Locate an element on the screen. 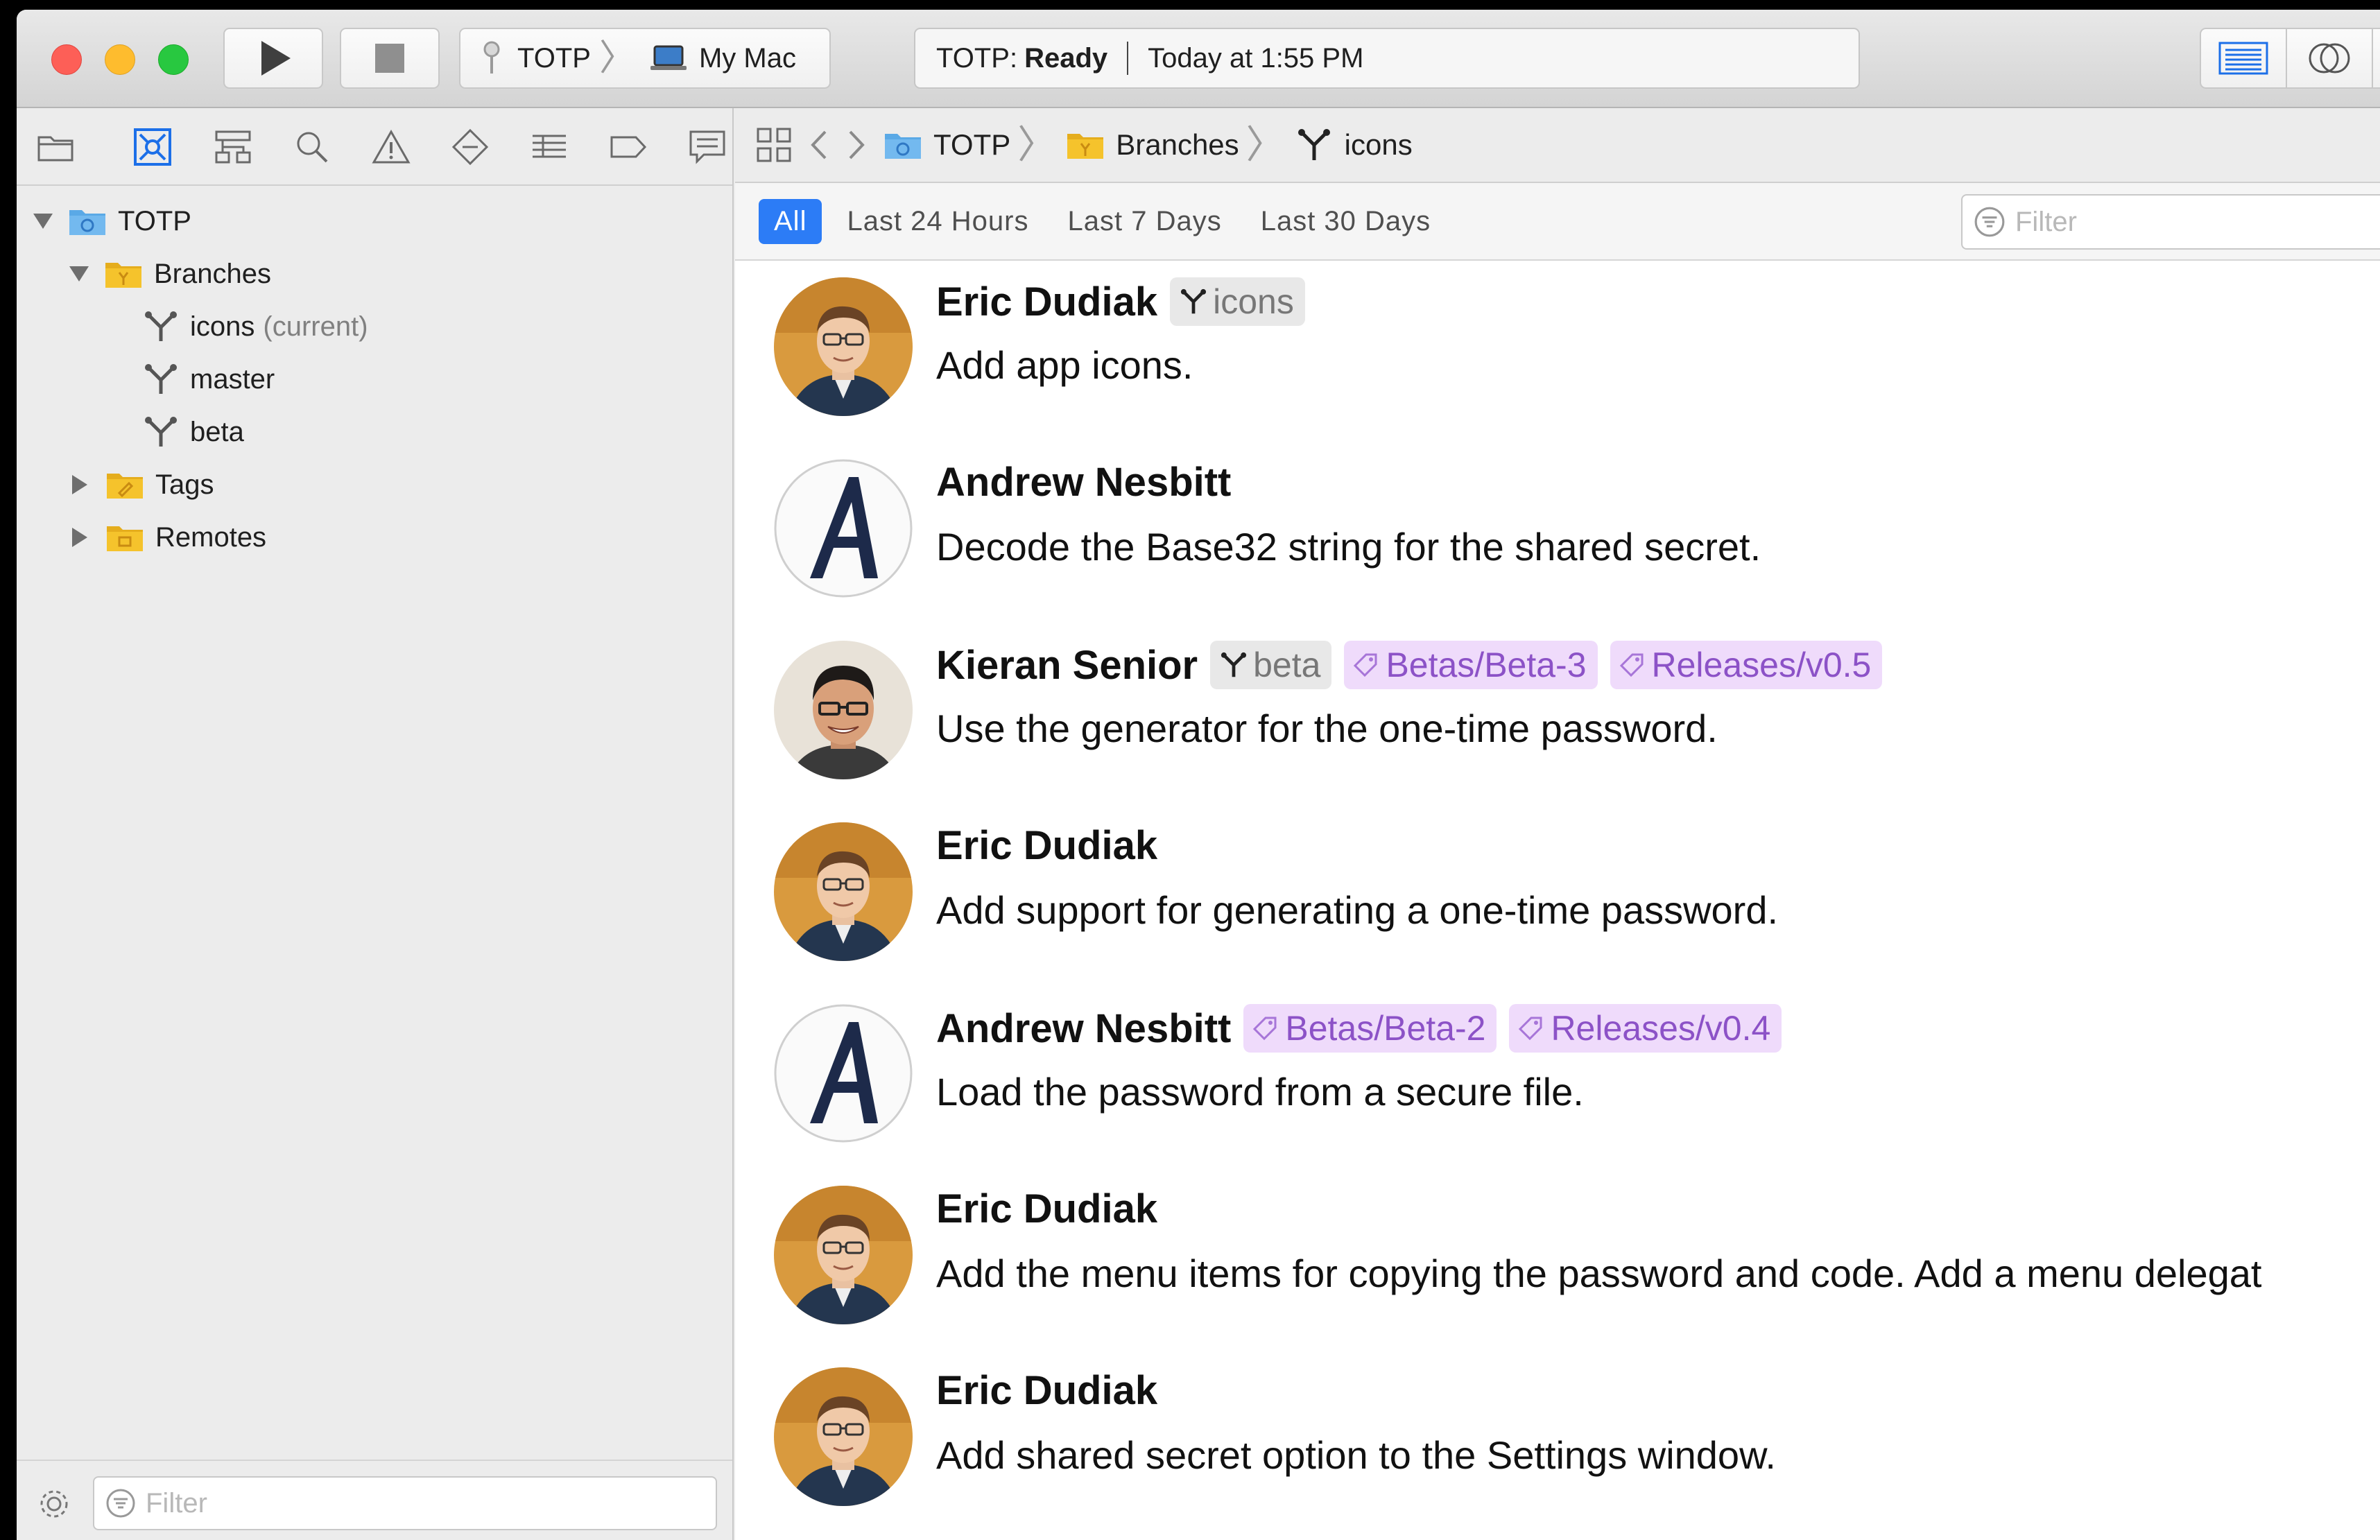  assistant-editor-icon is located at coordinates (2329, 58).